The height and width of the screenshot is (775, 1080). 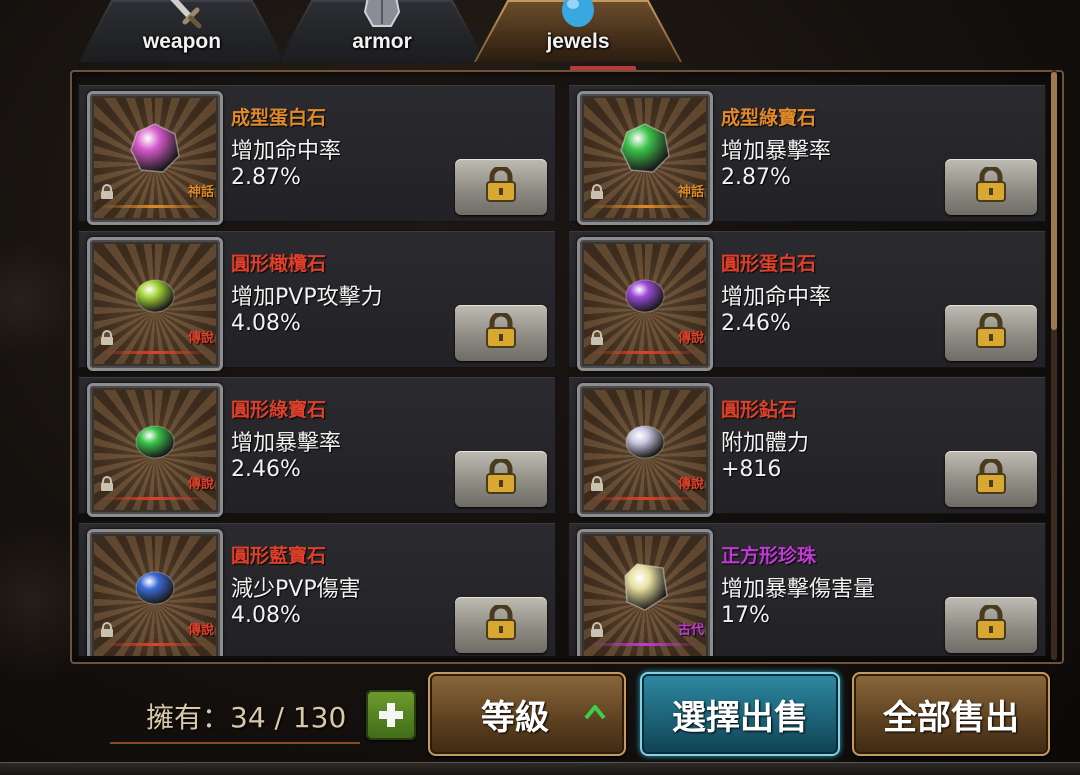 What do you see at coordinates (279, 556) in the screenshot?
I see `jewel-name: 圓形藍寶石` at bounding box center [279, 556].